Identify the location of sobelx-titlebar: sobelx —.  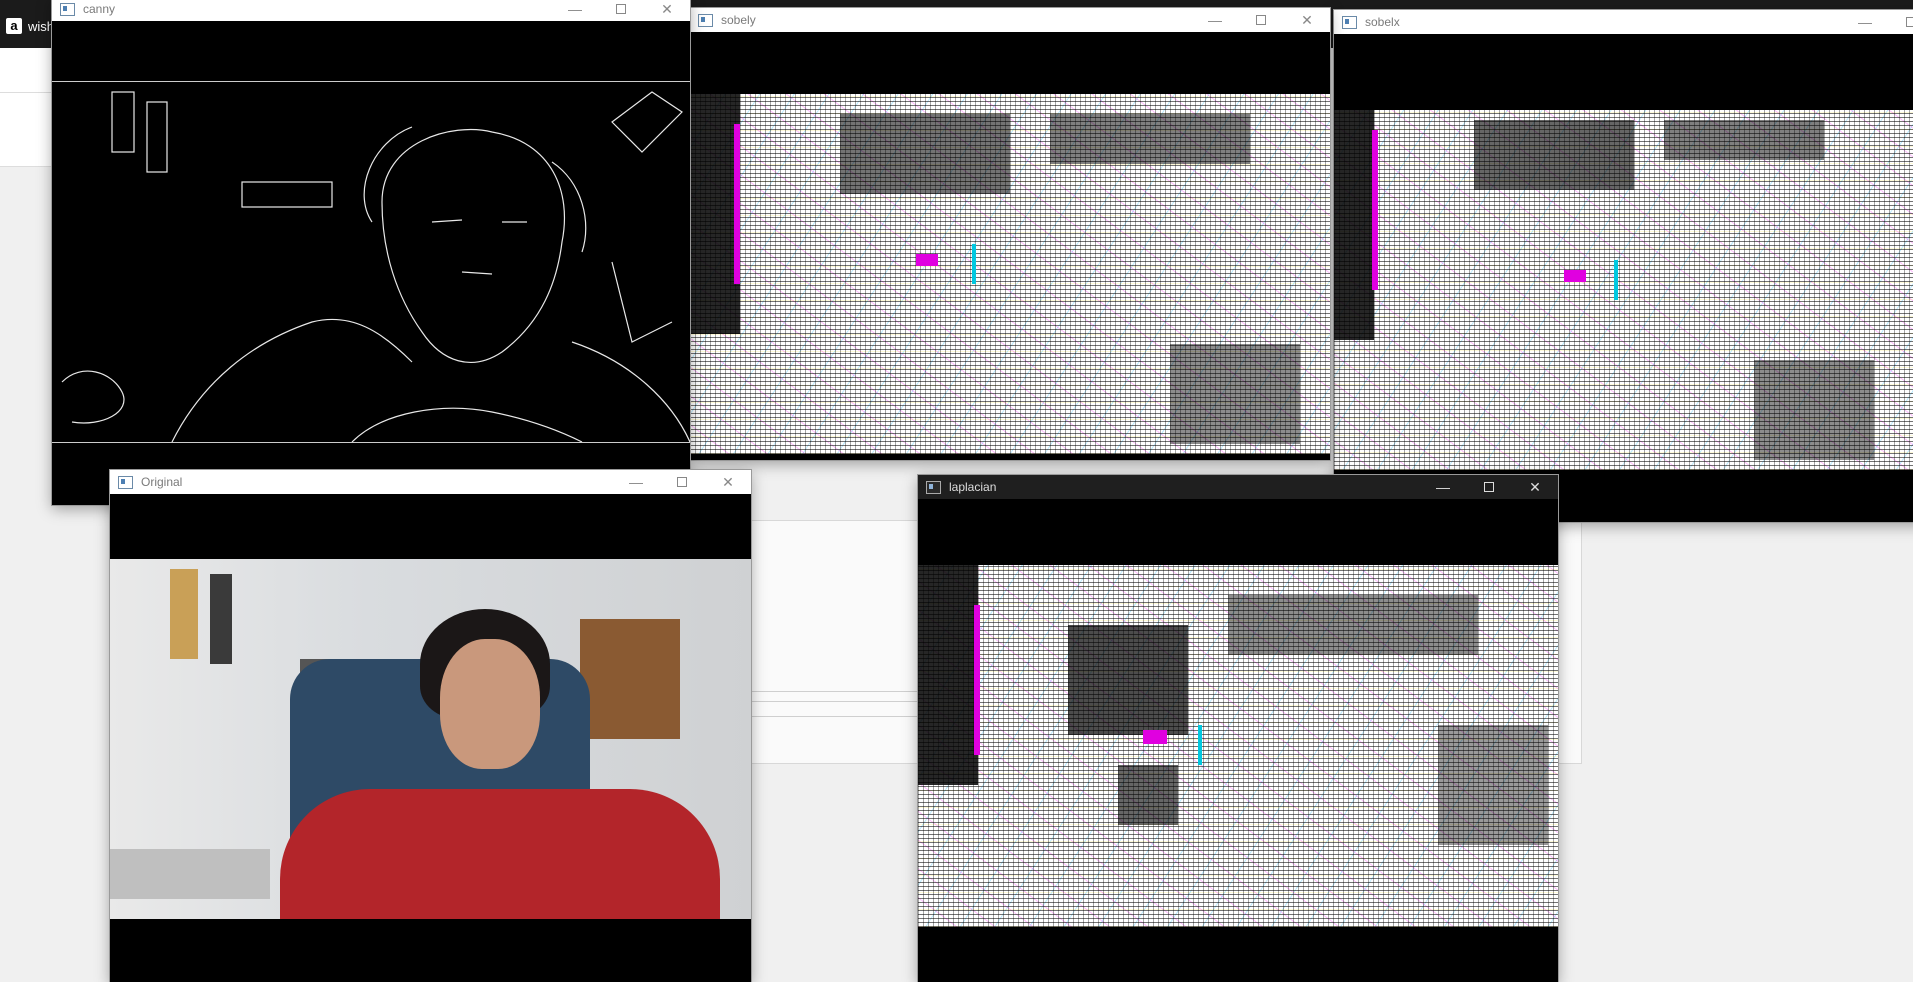
(1623, 22).